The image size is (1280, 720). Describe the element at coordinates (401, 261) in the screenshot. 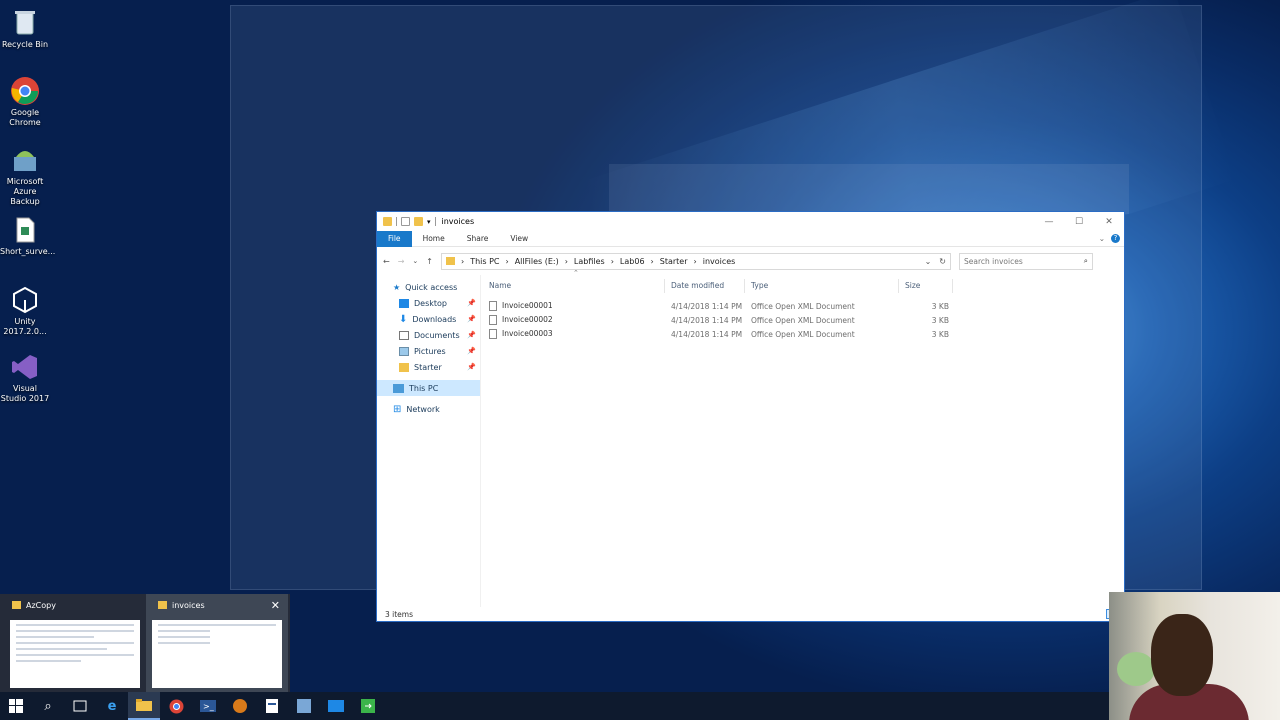

I see `forward-button: →` at that location.